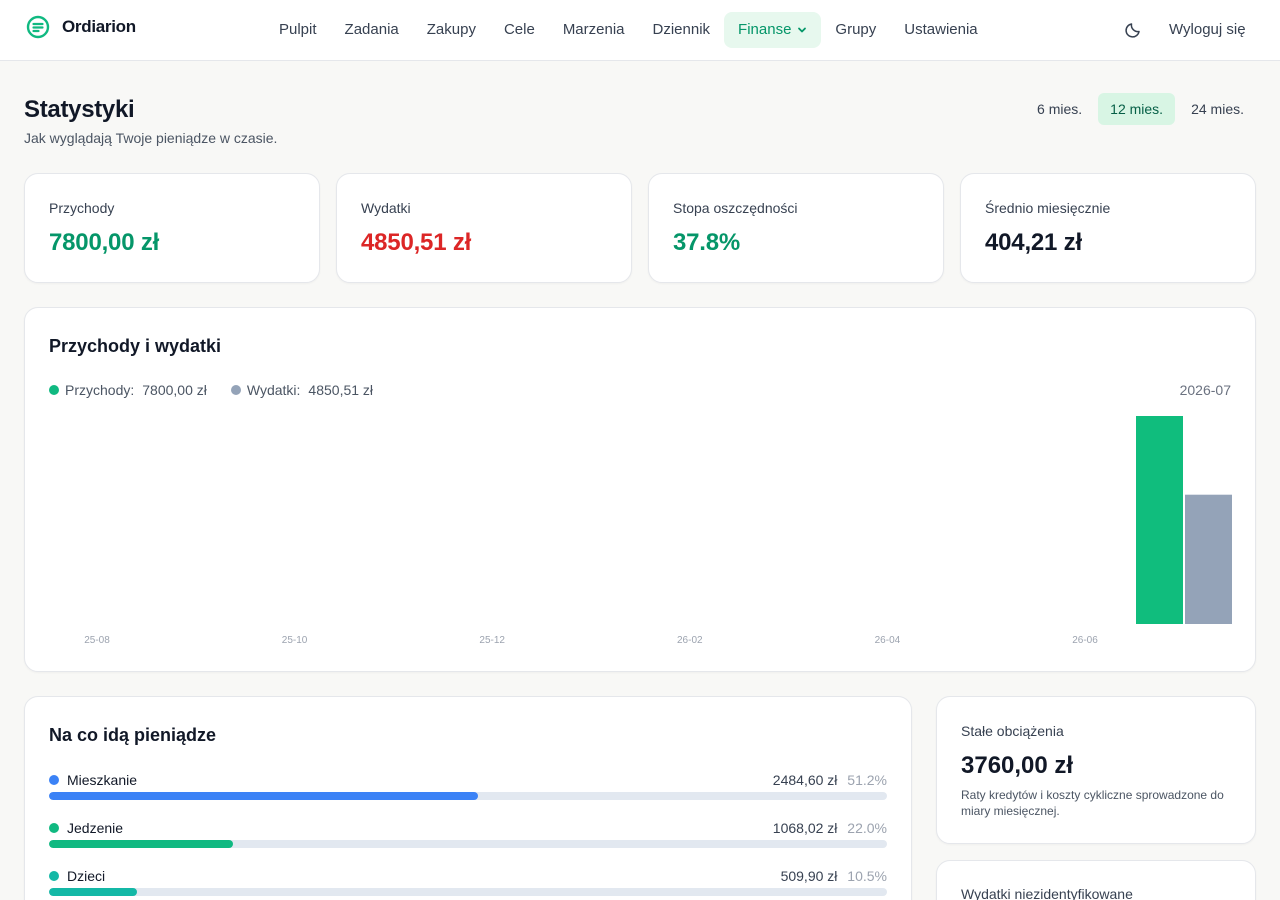 This screenshot has width=1280, height=900. What do you see at coordinates (855, 30) in the screenshot?
I see `nav-item-grupy: Grupy` at bounding box center [855, 30].